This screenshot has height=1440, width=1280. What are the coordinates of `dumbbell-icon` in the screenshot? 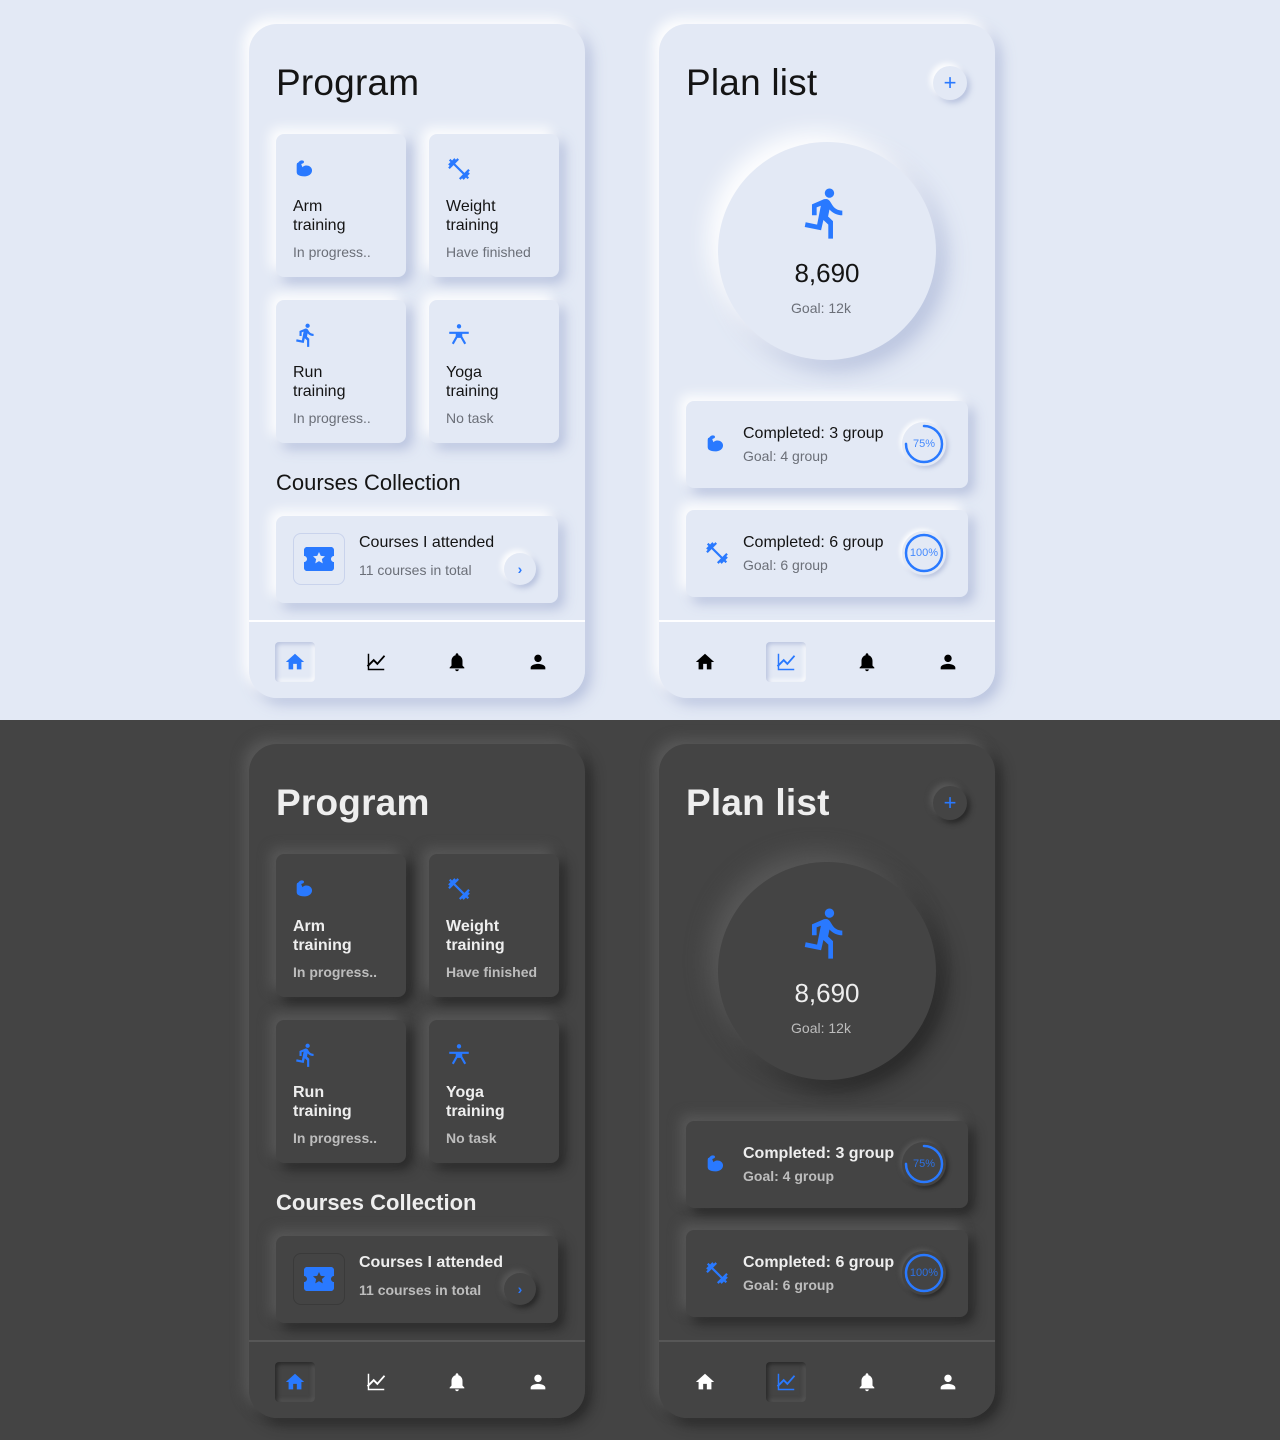 It's located at (459, 169).